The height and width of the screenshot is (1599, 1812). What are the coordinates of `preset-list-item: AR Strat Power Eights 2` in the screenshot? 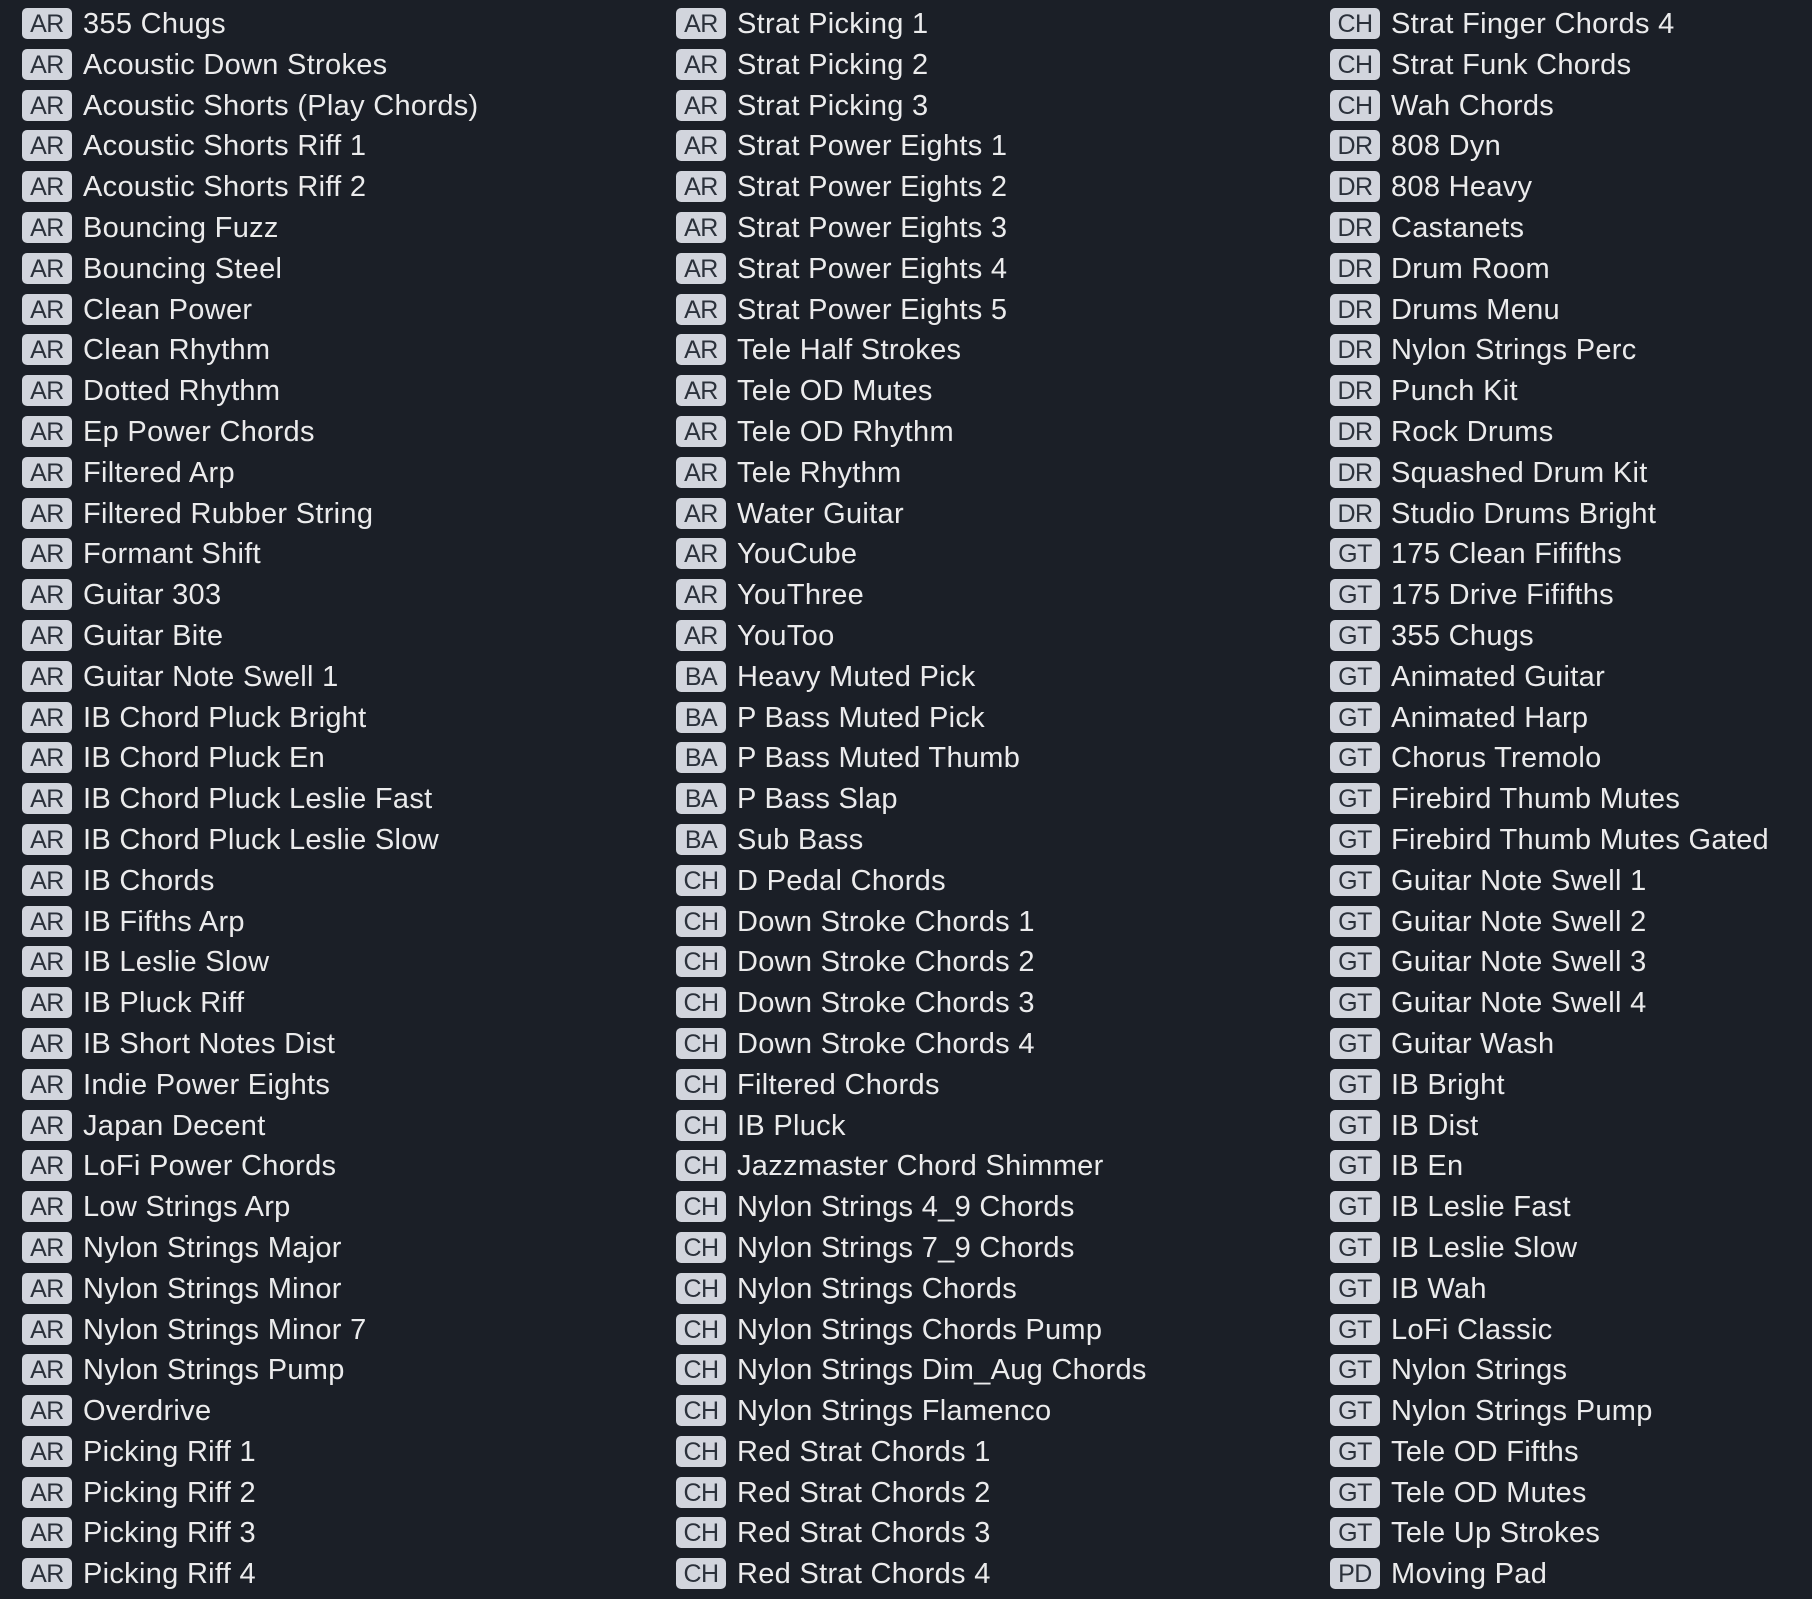 It's located at (911, 191).